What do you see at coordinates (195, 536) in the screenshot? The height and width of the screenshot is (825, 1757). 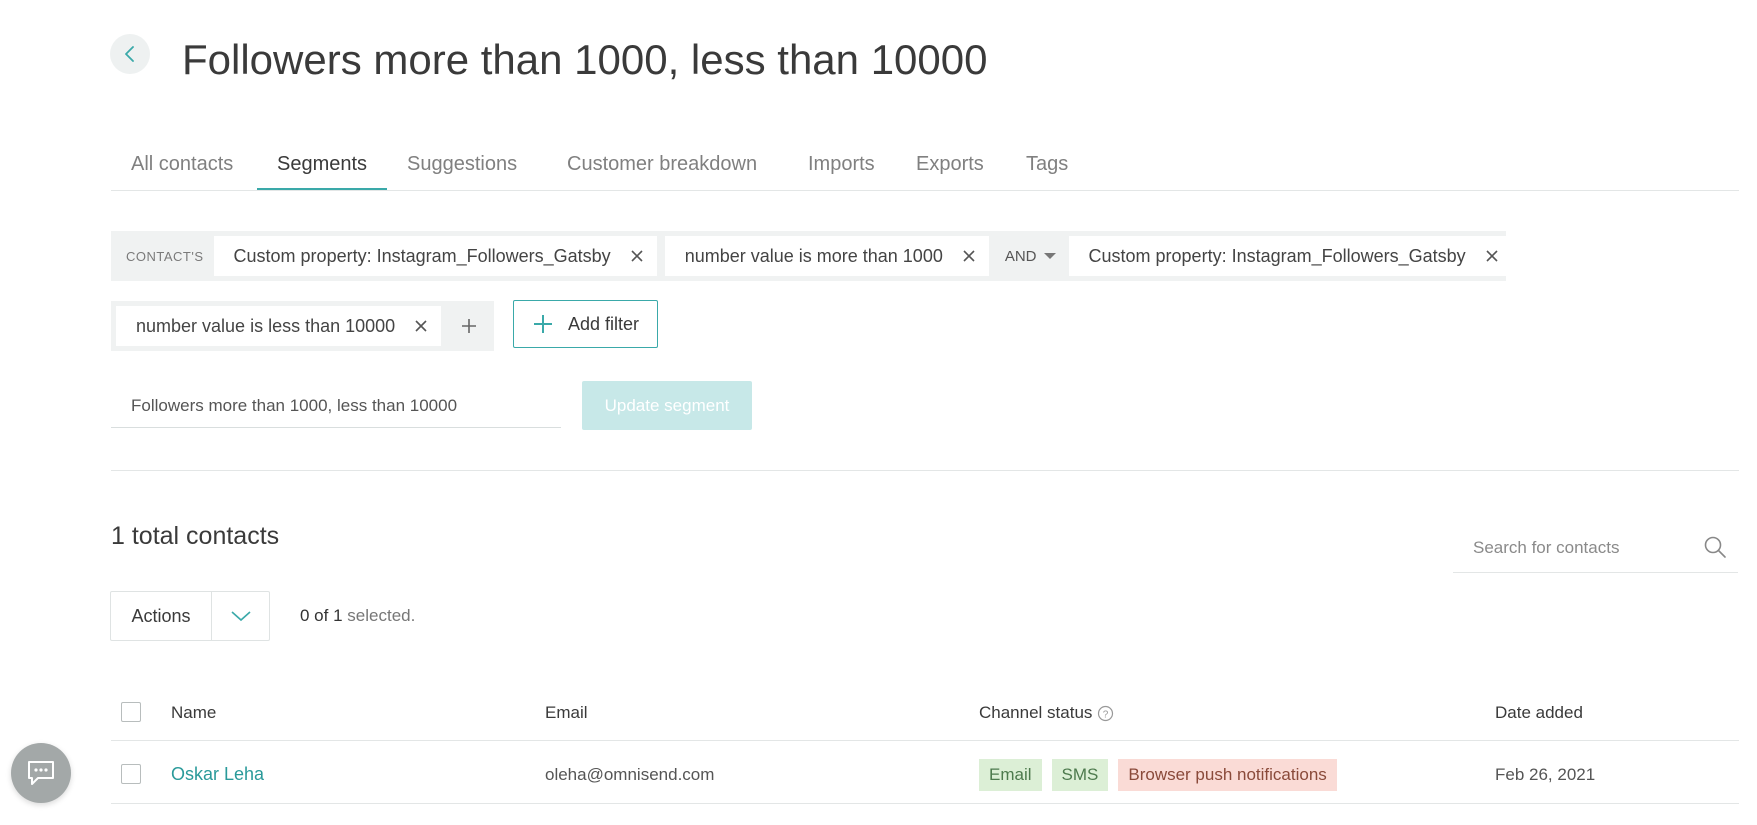 I see `total-contacts-count: 1 total contacts` at bounding box center [195, 536].